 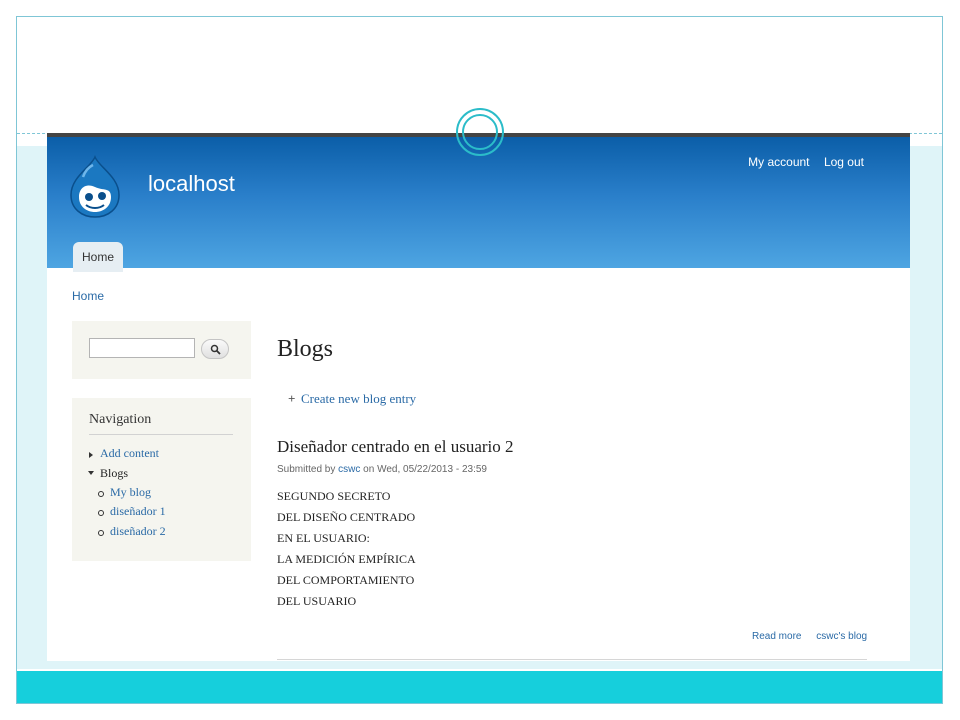 I want to click on site-name: localhost, so click(x=191, y=184).